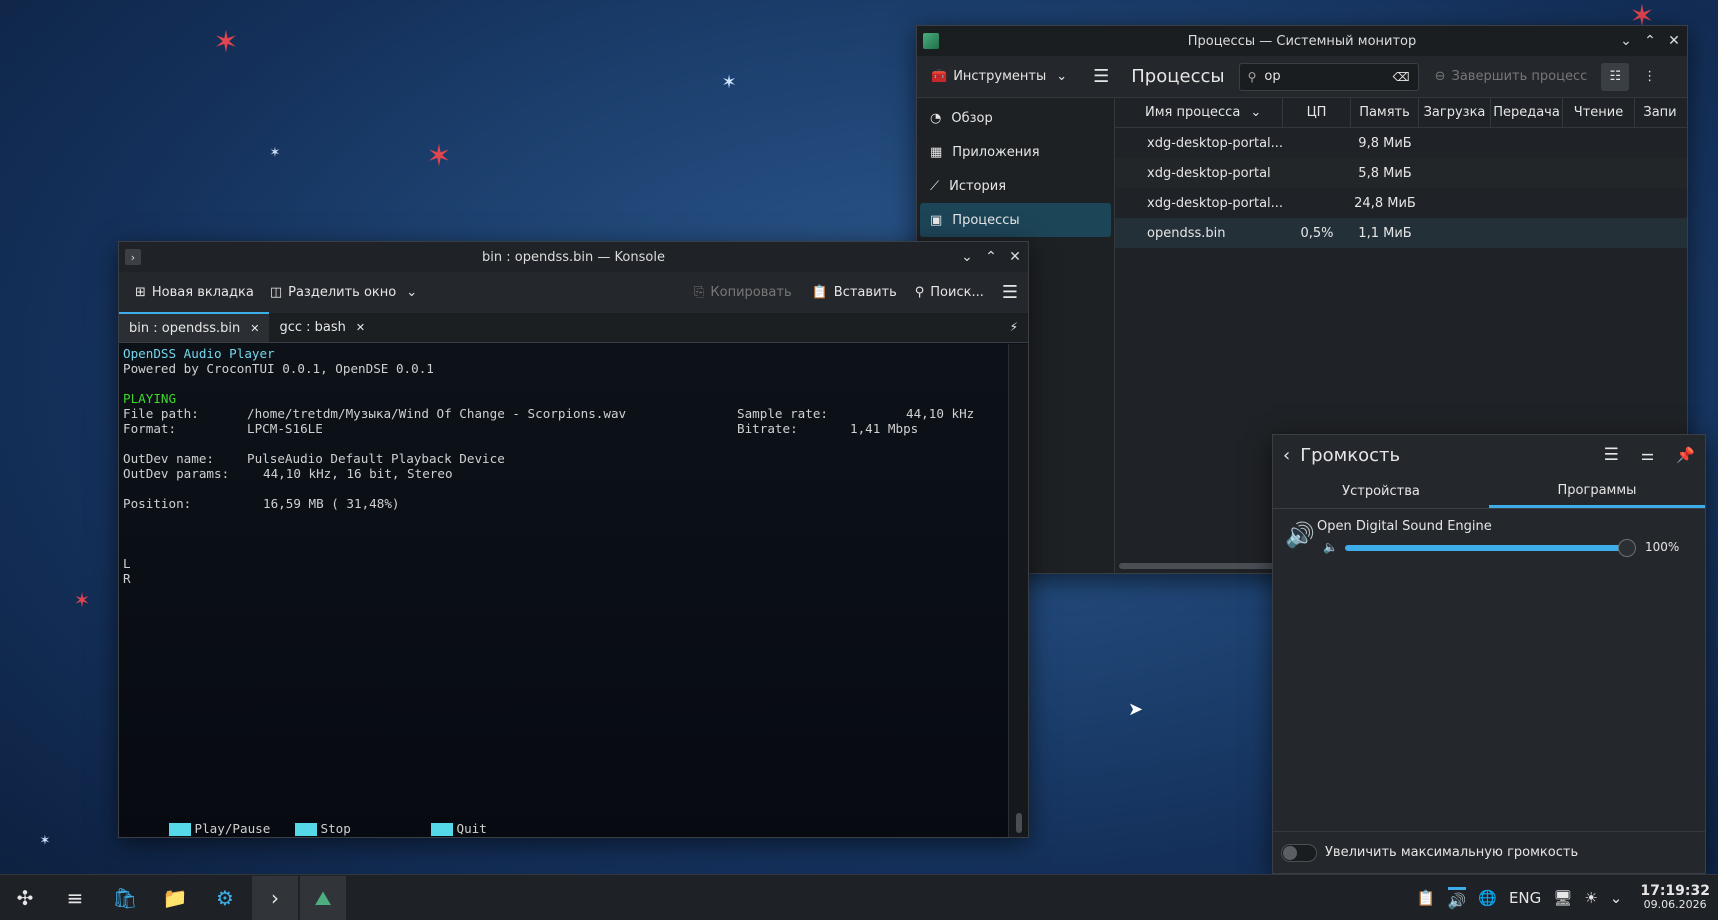 This screenshot has height=920, width=1718. What do you see at coordinates (1647, 455) in the screenshot?
I see `settings-sliders-icon: ⚌` at bounding box center [1647, 455].